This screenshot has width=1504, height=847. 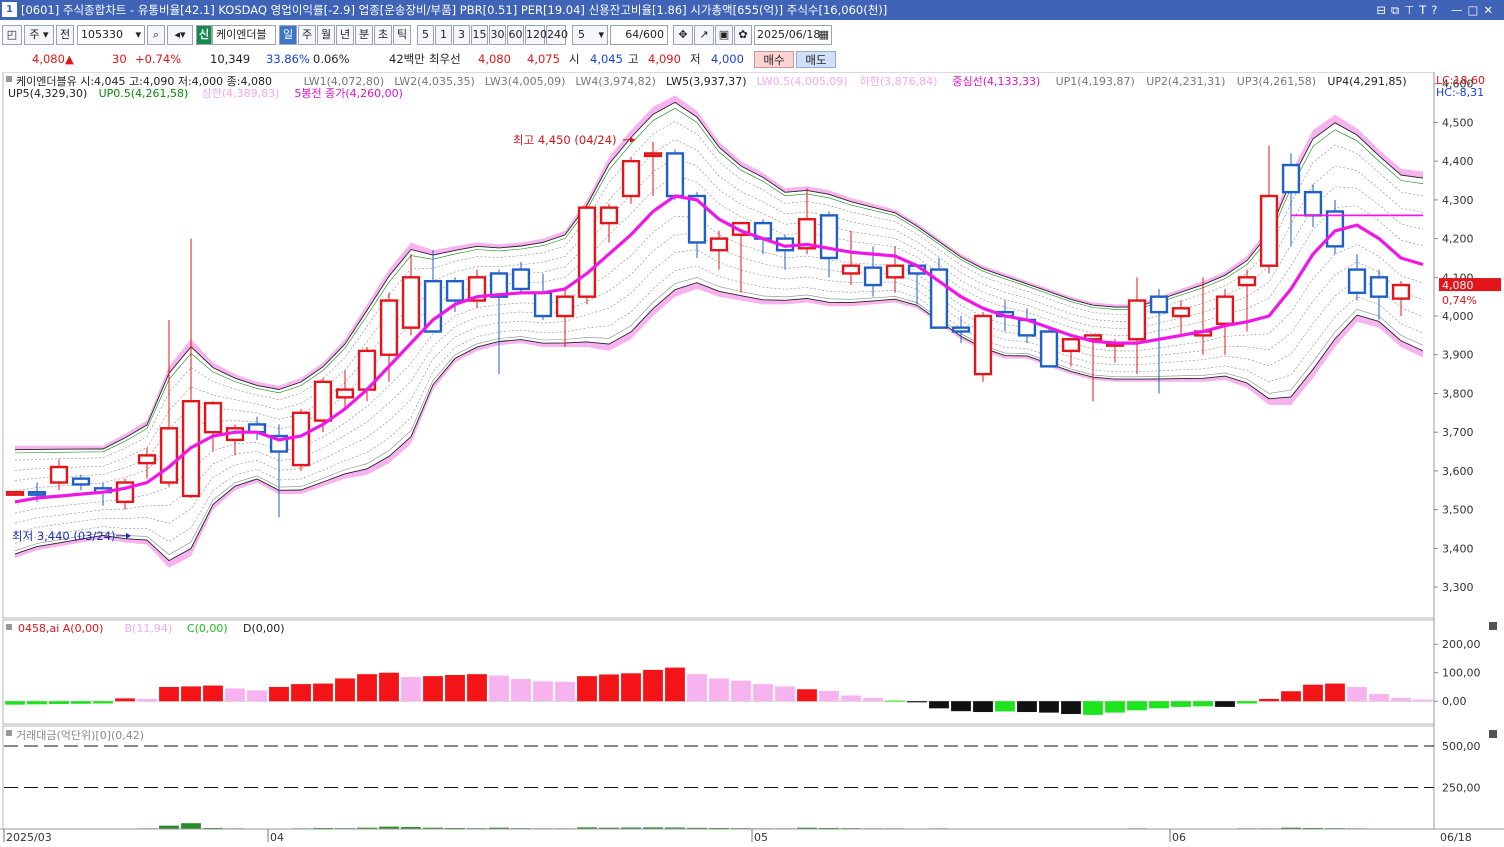 I want to click on legend-item: UP1(4,193,87), so click(x=1095, y=81).